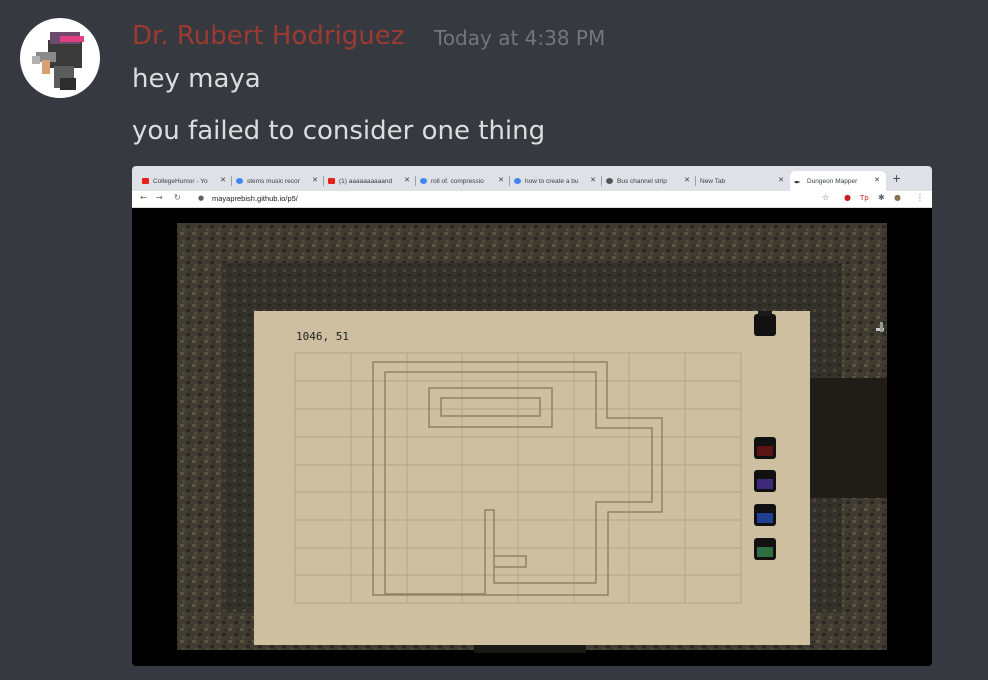  I want to click on avatar-image, so click(58, 61).